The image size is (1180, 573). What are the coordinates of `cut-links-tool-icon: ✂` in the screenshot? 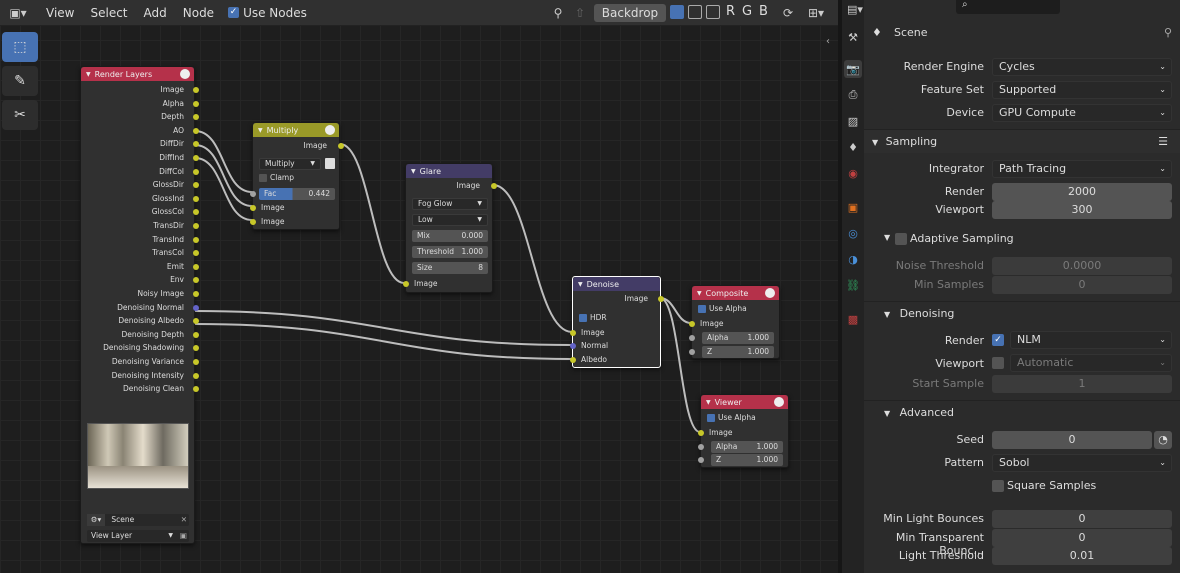 It's located at (20, 115).